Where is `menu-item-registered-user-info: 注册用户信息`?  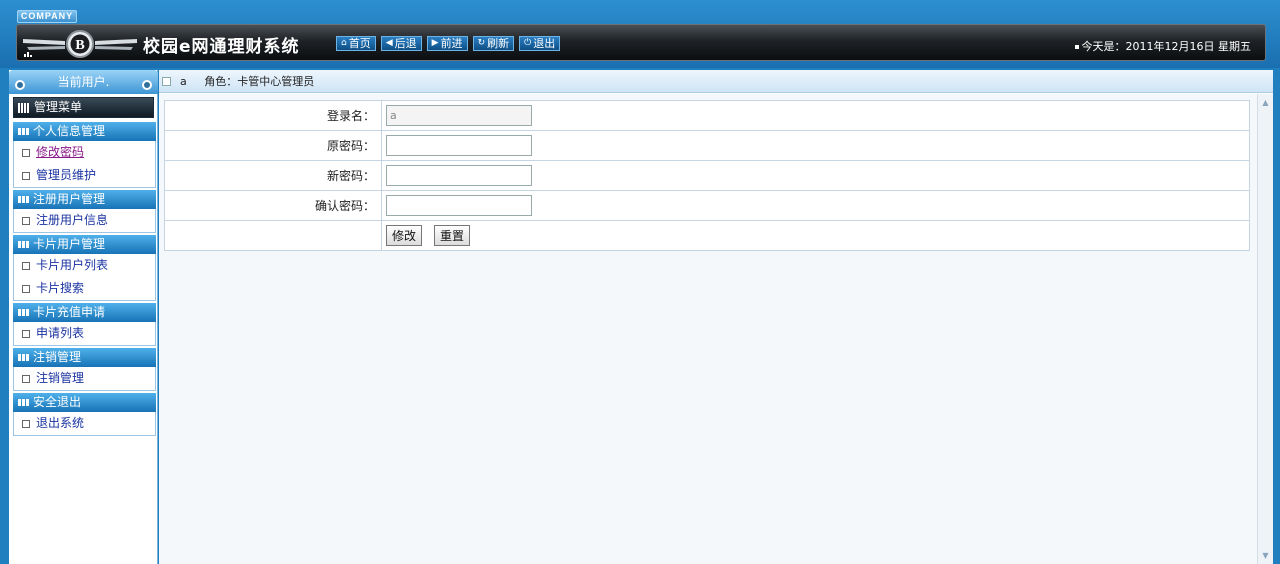 menu-item-registered-user-info: 注册用户信息 is located at coordinates (84, 220).